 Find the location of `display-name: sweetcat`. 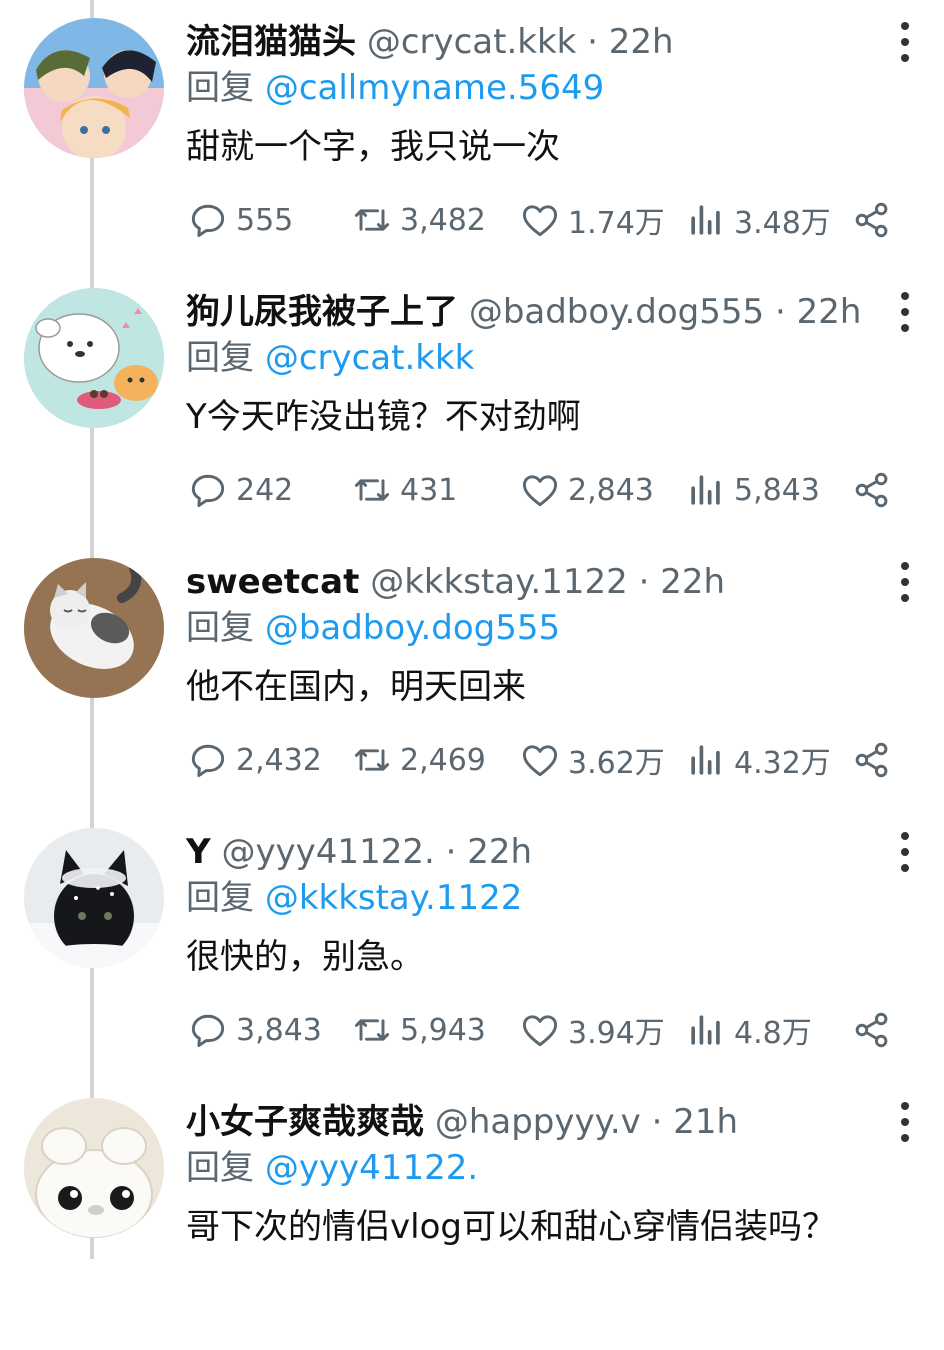

display-name: sweetcat is located at coordinates (272, 582).